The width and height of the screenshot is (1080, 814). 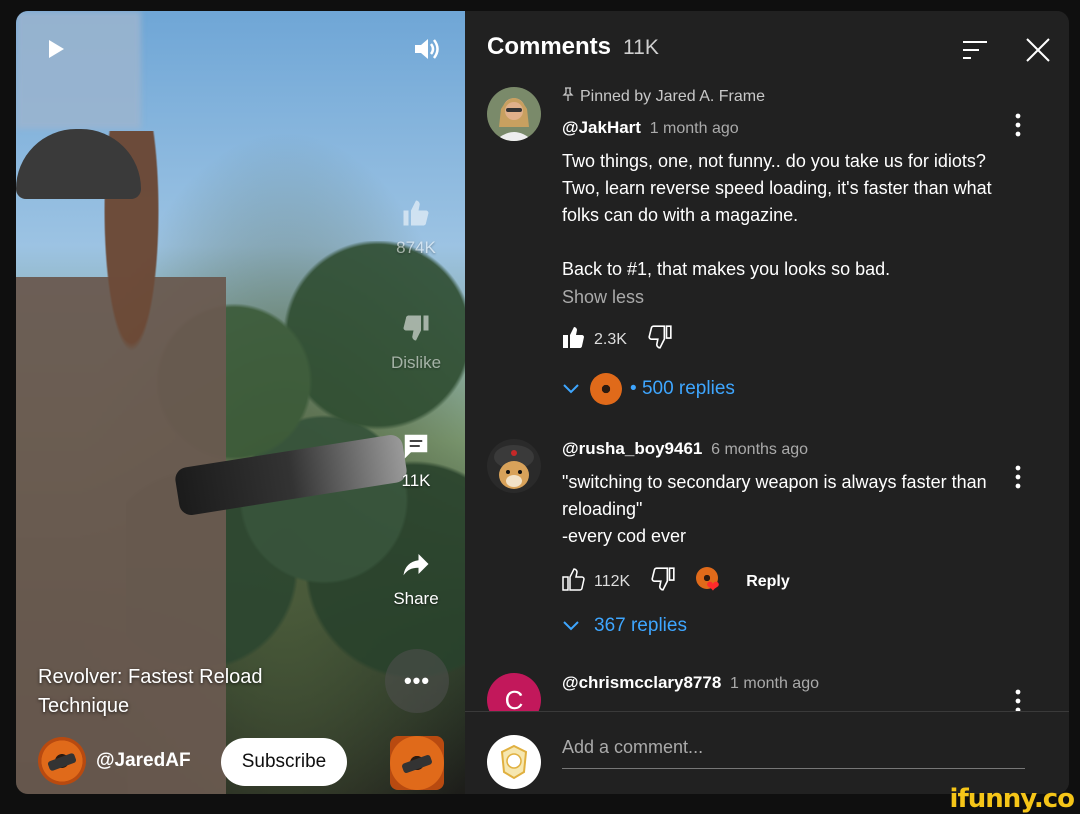 I want to click on replies-count: 500 replies, so click(x=688, y=389).